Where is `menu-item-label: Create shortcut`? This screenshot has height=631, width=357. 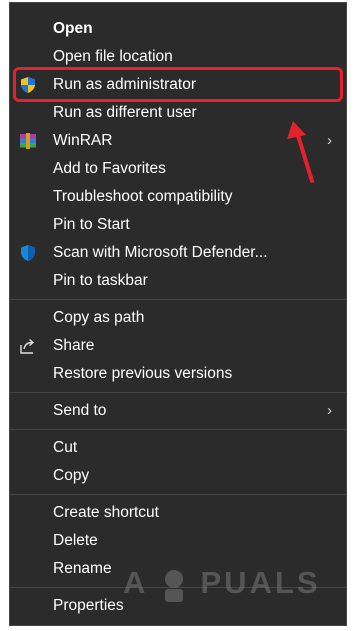
menu-item-label: Create shortcut is located at coordinates (106, 512).